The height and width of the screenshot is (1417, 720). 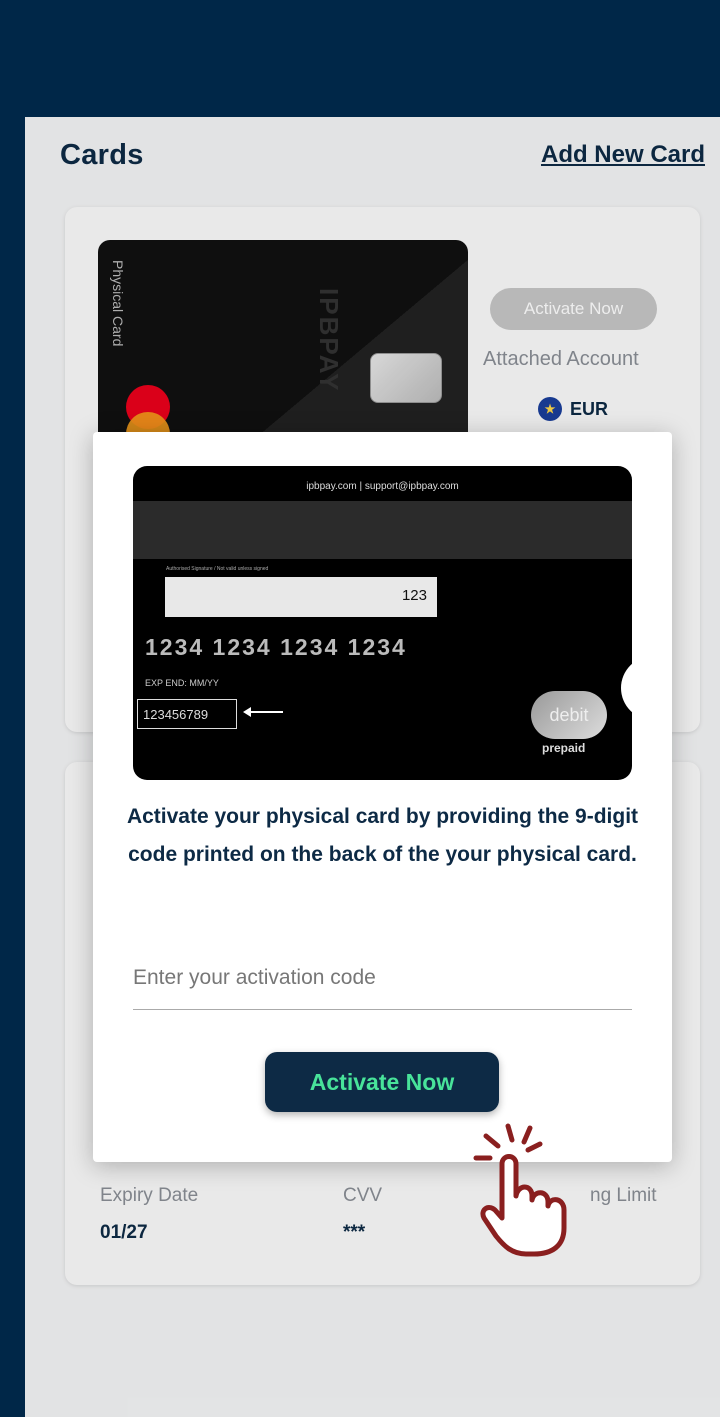 What do you see at coordinates (263, 712) in the screenshot?
I see `arrow-left-icon` at bounding box center [263, 712].